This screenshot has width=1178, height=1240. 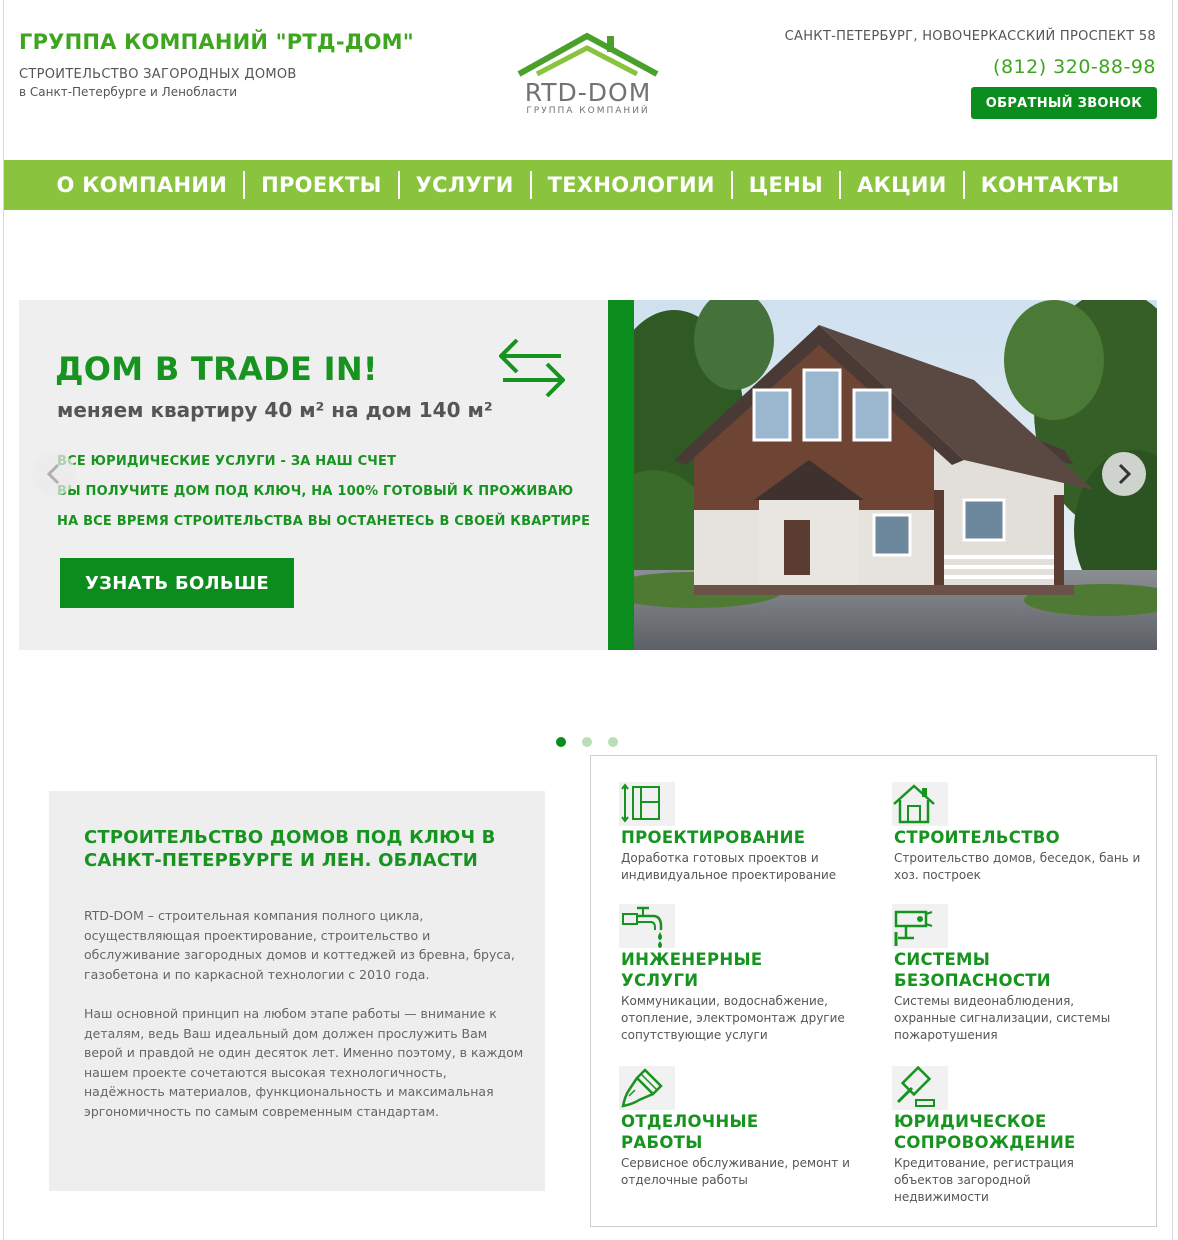 What do you see at coordinates (985, 1132) in the screenshot?
I see `service-title: ЮРИДИЧЕСКОЕ СОПРОВОЖДЕНИЕ` at bounding box center [985, 1132].